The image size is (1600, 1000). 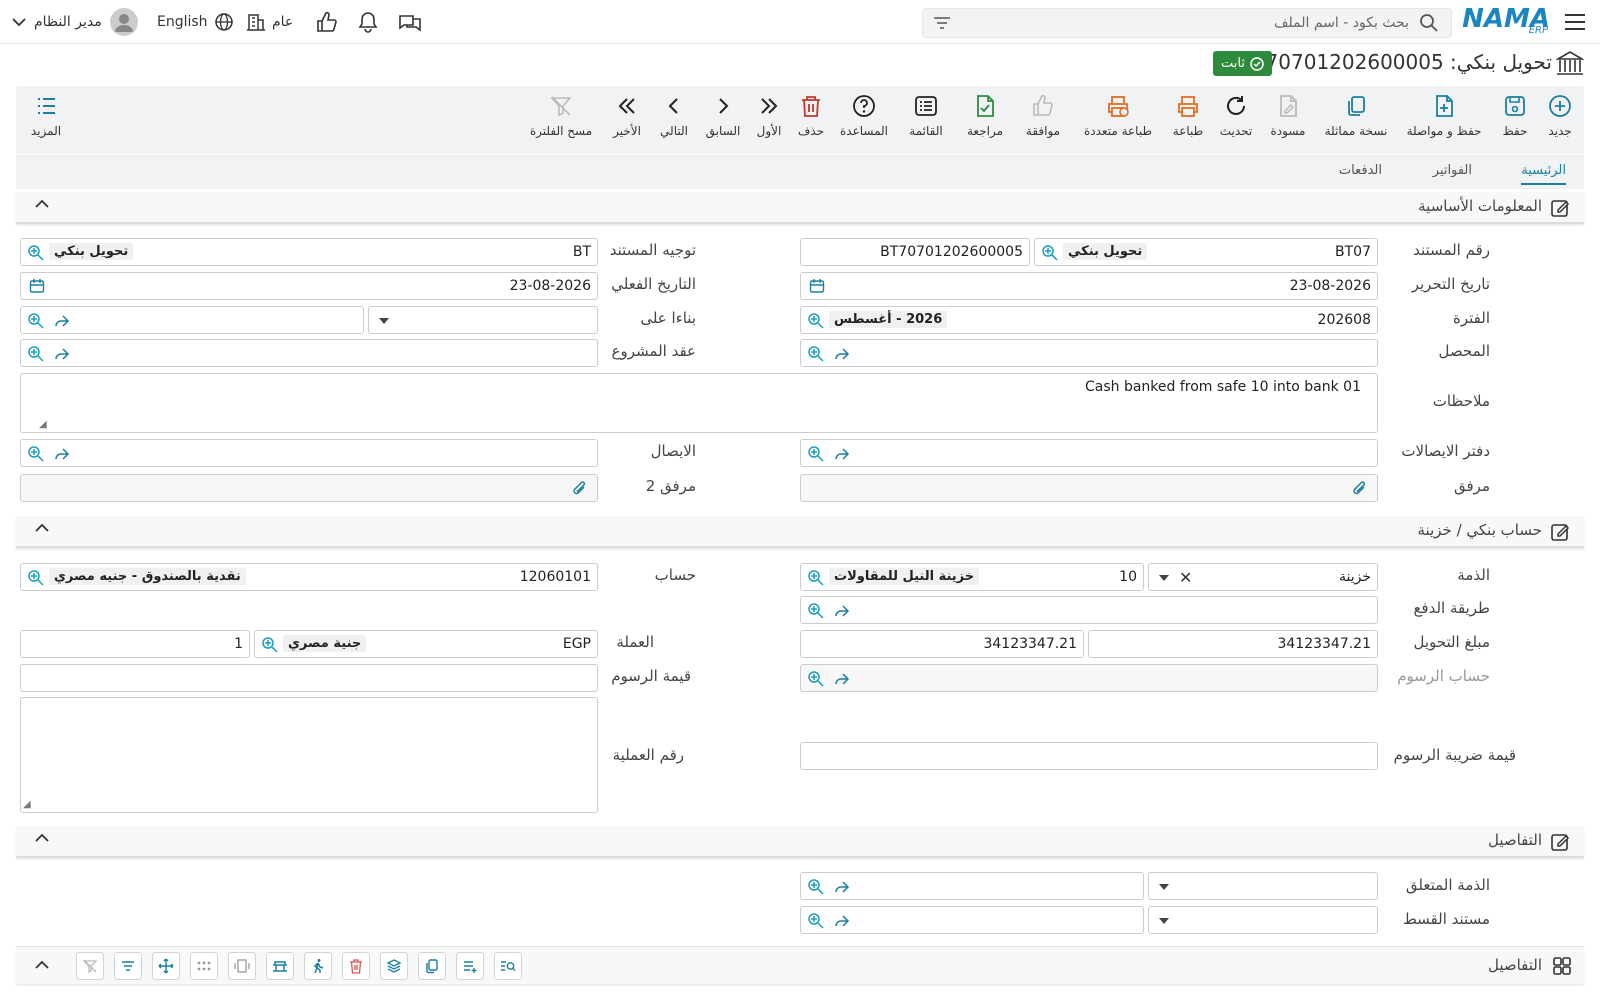 What do you see at coordinates (800, 842) in the screenshot?
I see `section-header-details: التفاصيل` at bounding box center [800, 842].